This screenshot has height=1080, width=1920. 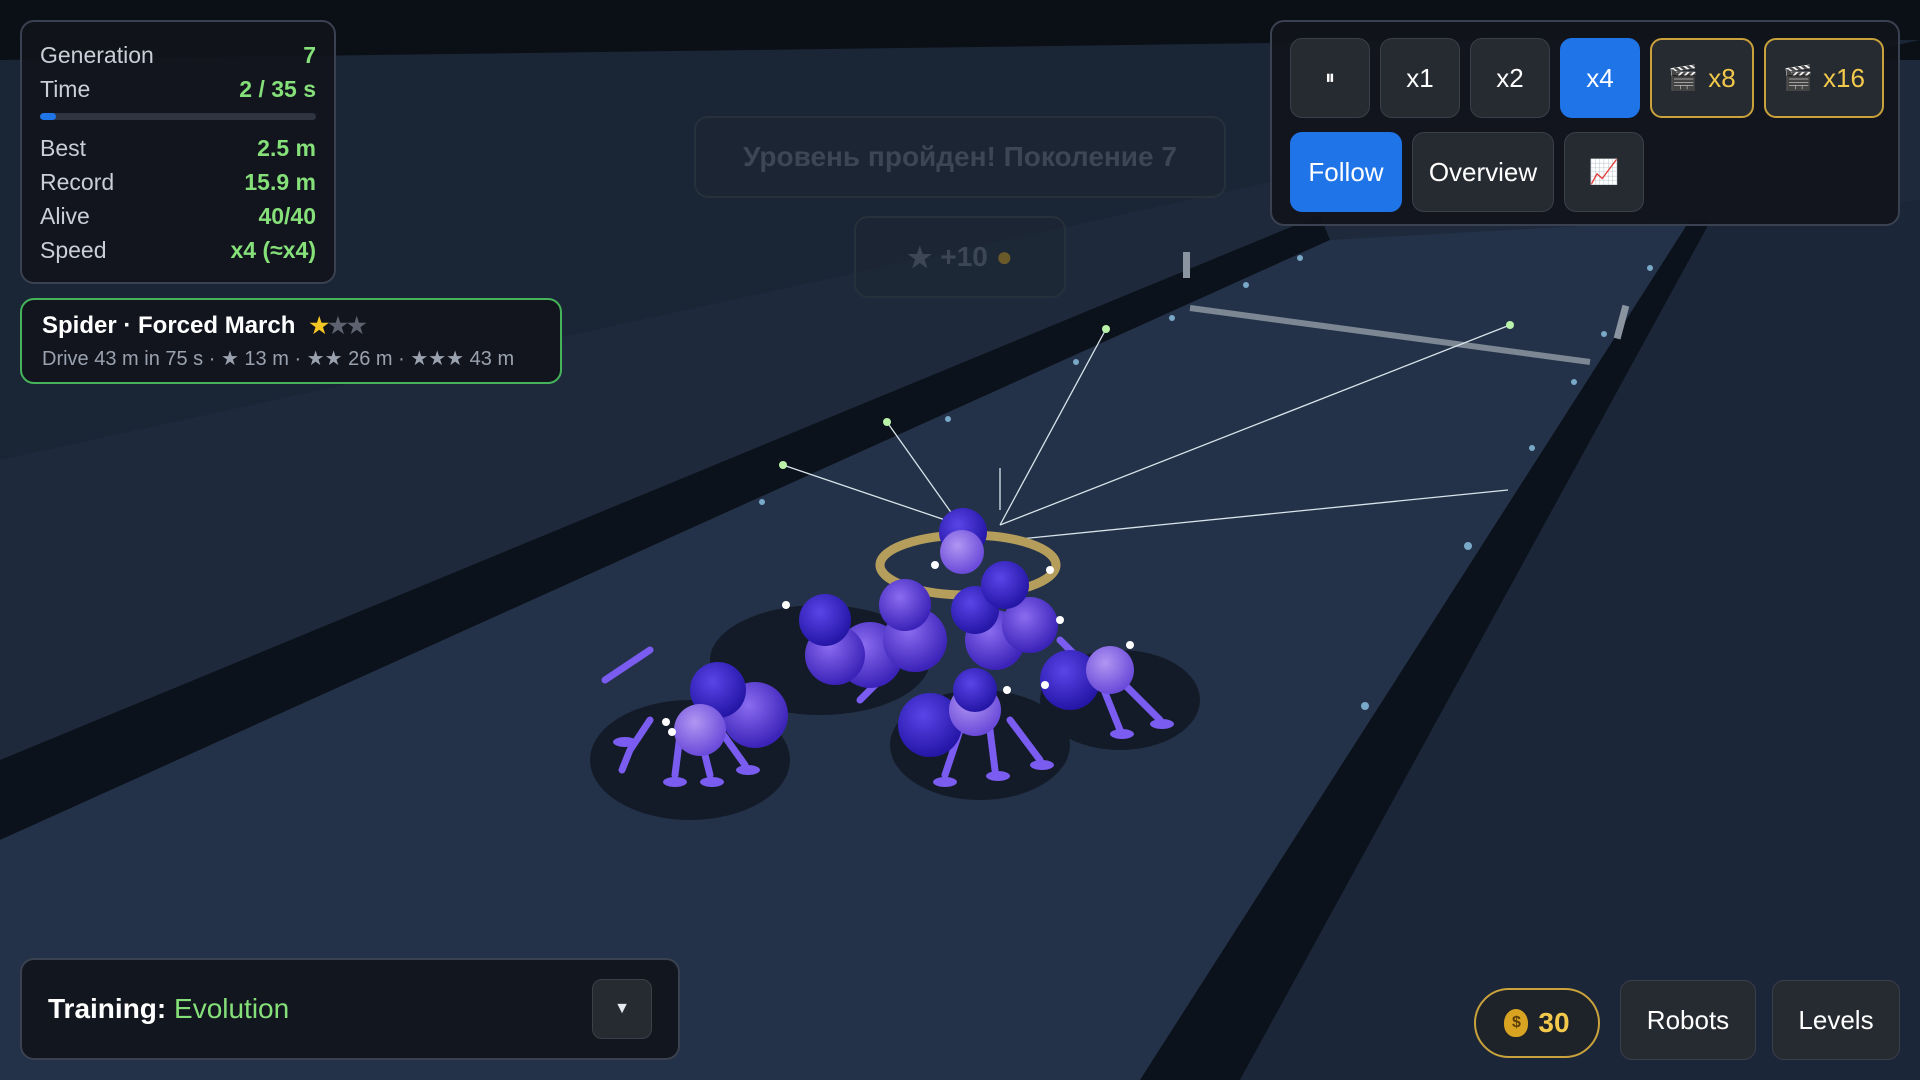 I want to click on reward-star-icon: ★, so click(x=920, y=257).